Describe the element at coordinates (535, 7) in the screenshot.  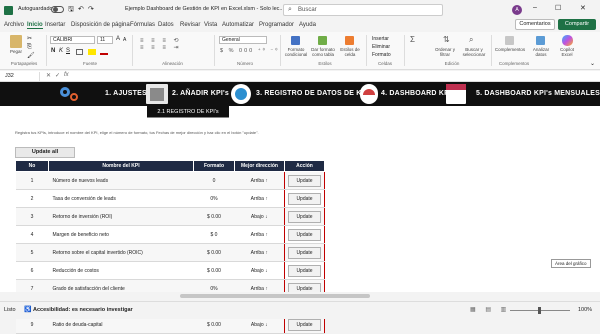
I see `minimize-icon: –` at that location.